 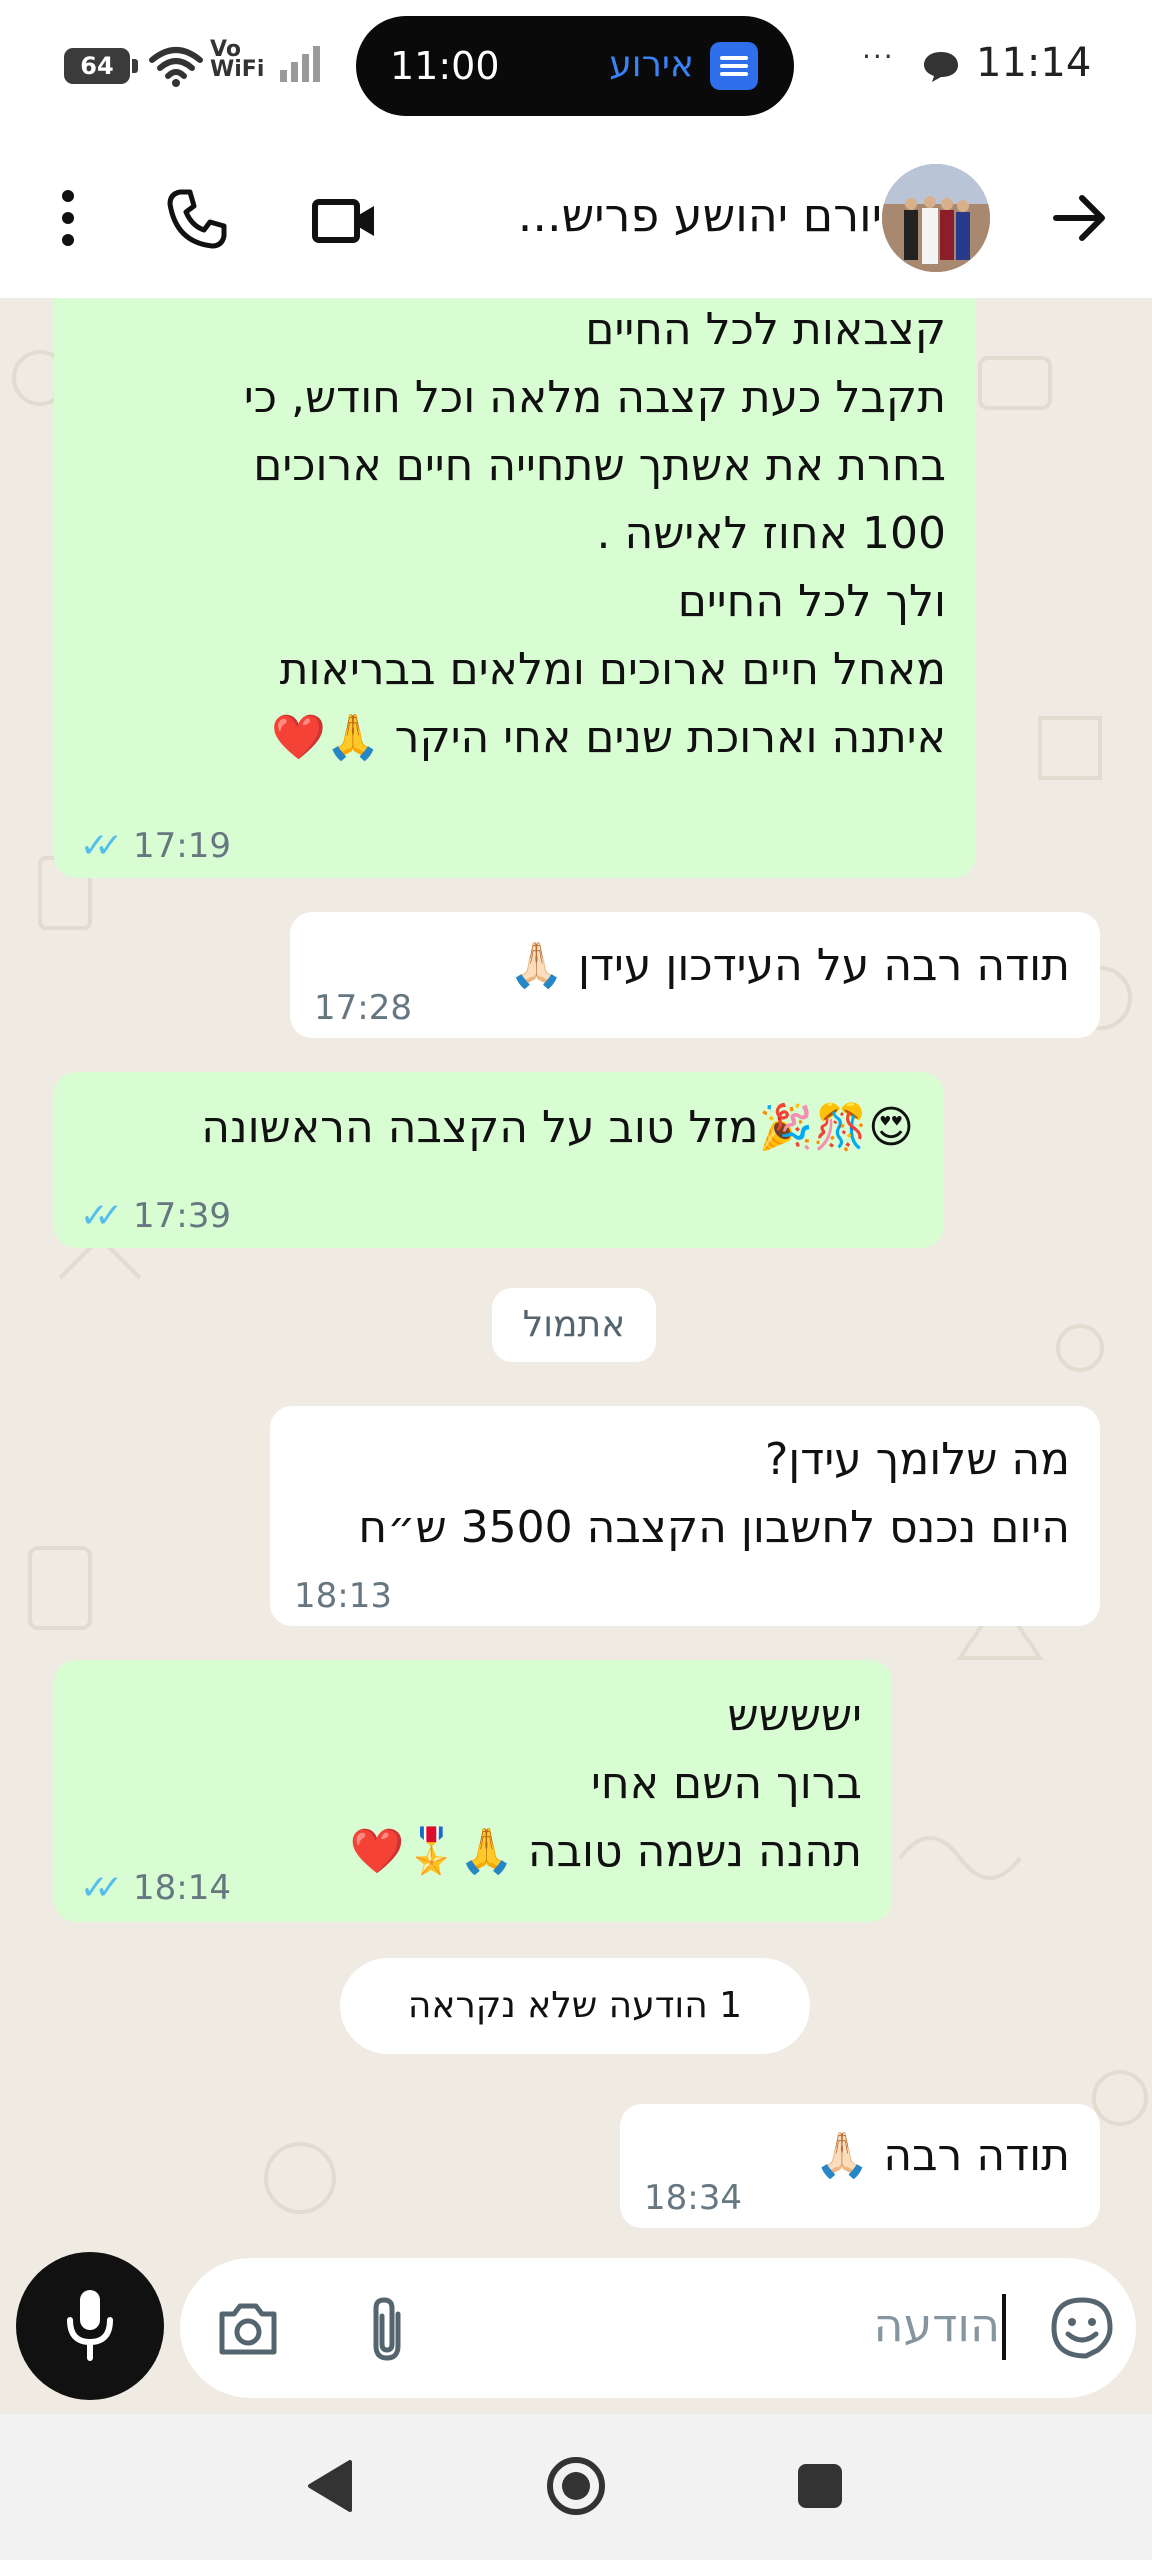 I want to click on message-time: 17:28, so click(x=363, y=1008).